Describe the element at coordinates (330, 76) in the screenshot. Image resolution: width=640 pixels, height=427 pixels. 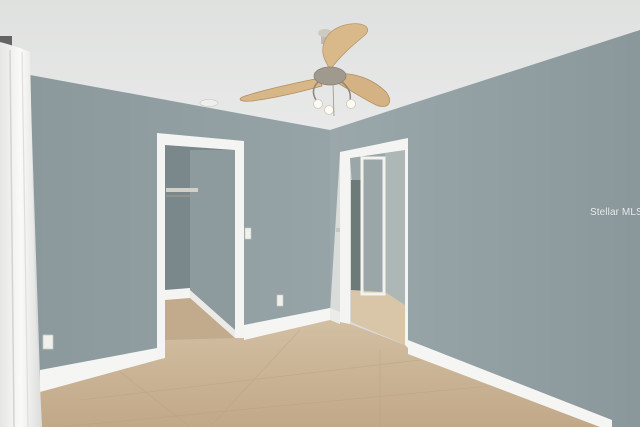
I see `fan-motor-housing` at that location.